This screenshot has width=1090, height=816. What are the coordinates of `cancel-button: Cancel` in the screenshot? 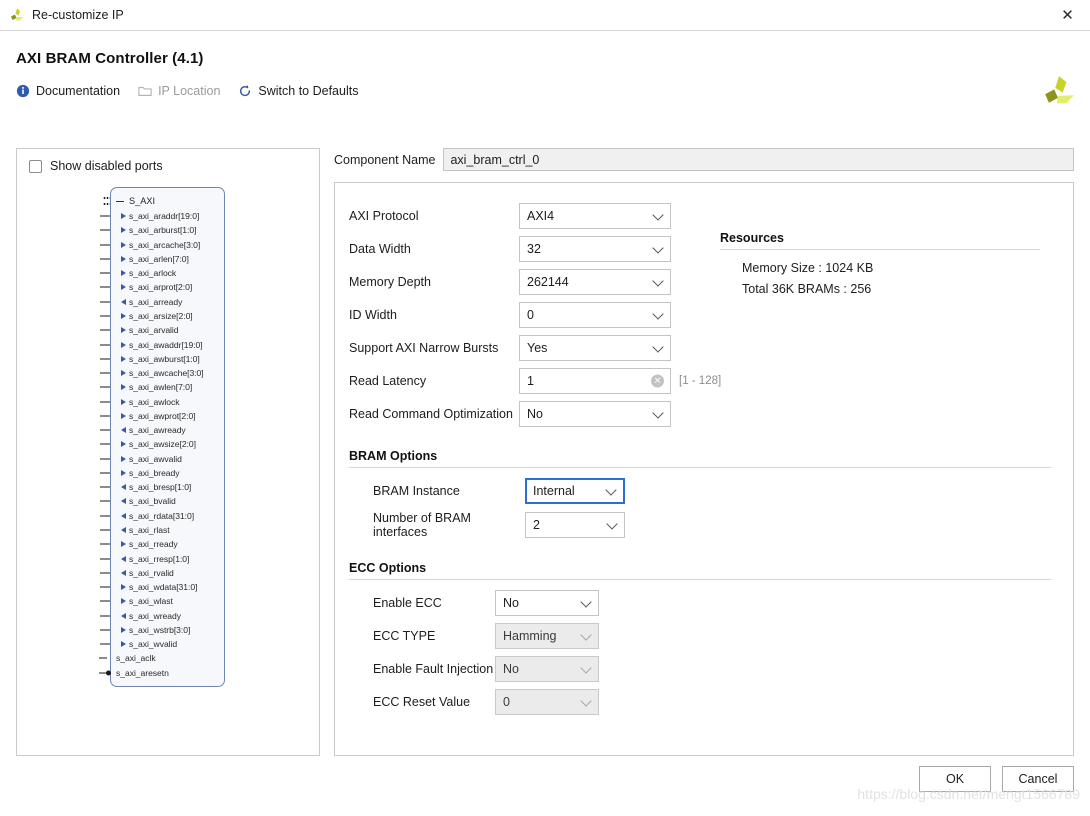 It's located at (1038, 779).